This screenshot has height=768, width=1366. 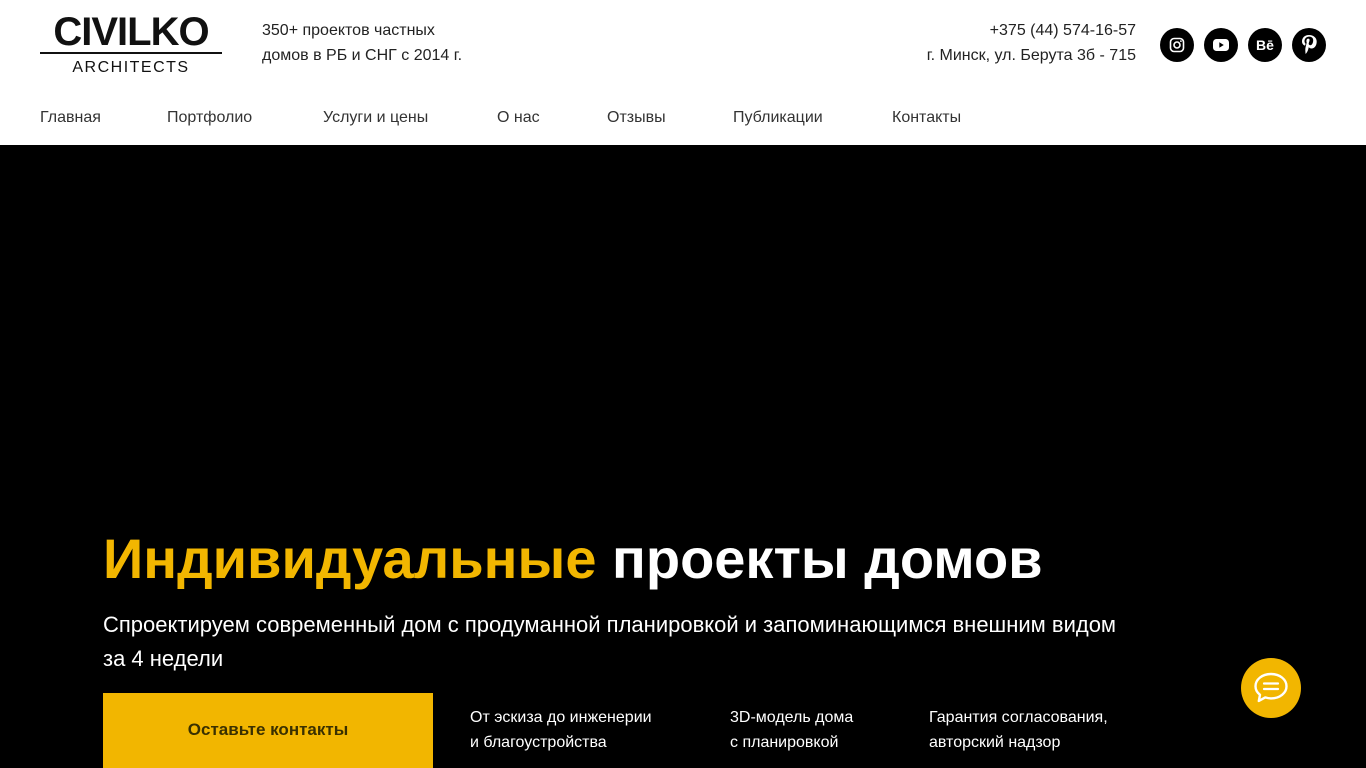 What do you see at coordinates (362, 55) in the screenshot?
I see `tagline-line-2: домов в РБ и СНГ с 2014 г.` at bounding box center [362, 55].